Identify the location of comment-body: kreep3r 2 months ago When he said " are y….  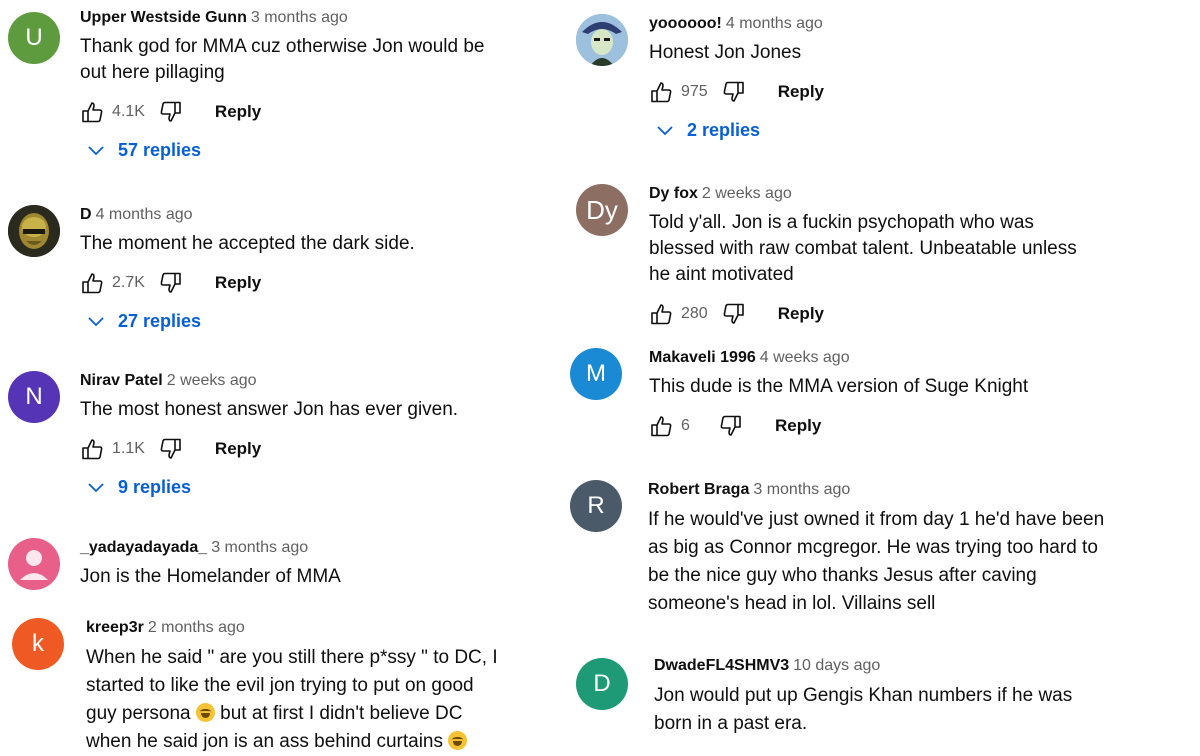
(296, 687).